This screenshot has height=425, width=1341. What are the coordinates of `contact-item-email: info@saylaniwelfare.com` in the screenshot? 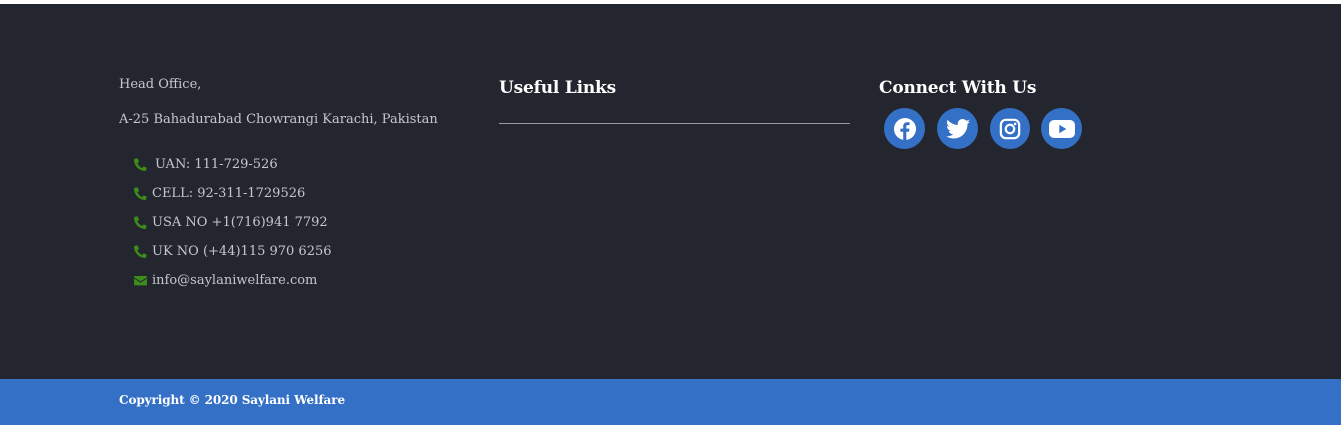 It's located at (306, 280).